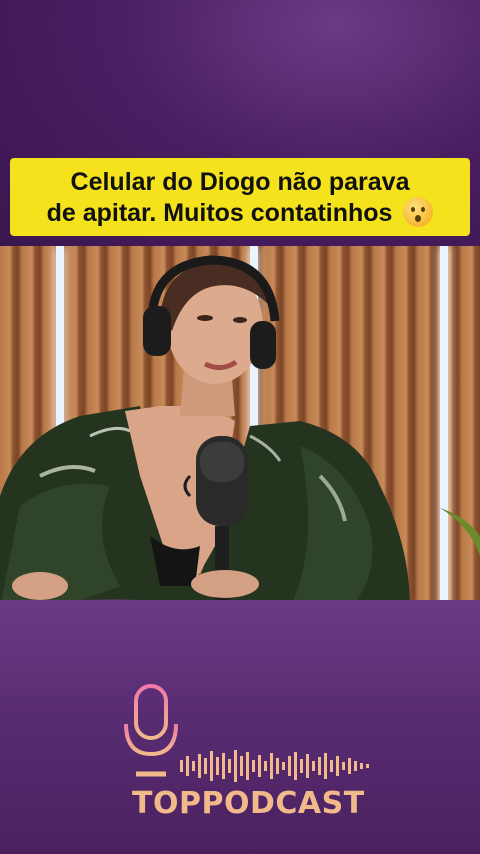  What do you see at coordinates (248, 803) in the screenshot?
I see `brand-name: TOPPODCAST` at bounding box center [248, 803].